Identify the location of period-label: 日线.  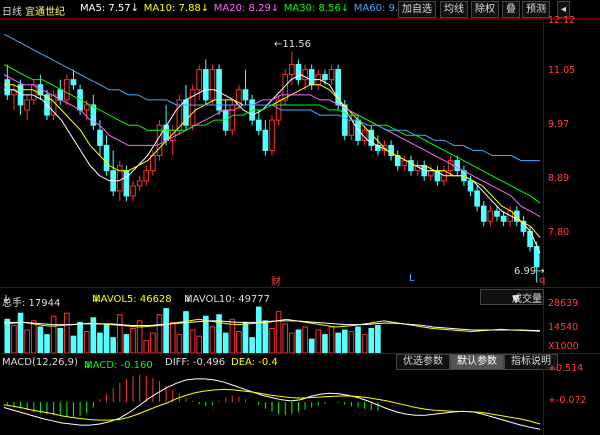
(12, 10).